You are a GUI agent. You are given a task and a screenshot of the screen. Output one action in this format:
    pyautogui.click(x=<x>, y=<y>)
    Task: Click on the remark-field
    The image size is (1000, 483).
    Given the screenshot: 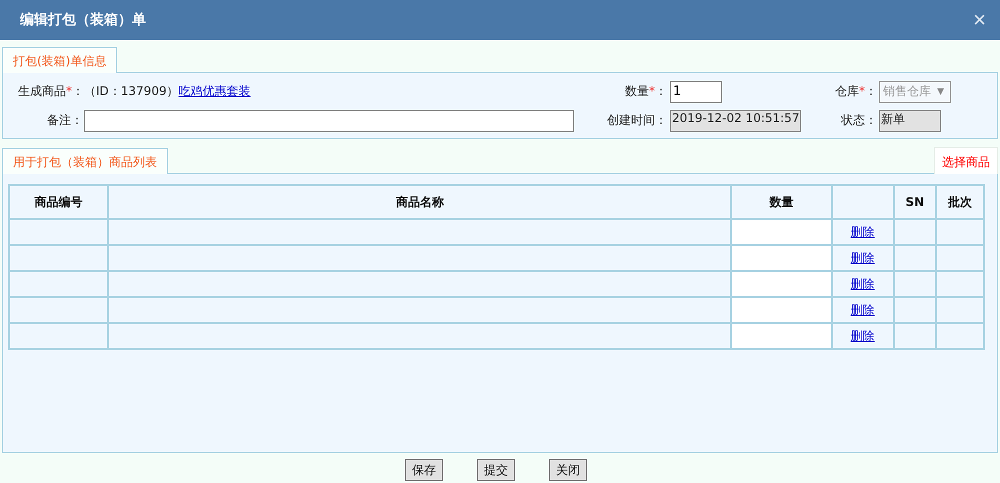 What is the action you would take?
    pyautogui.click(x=329, y=121)
    